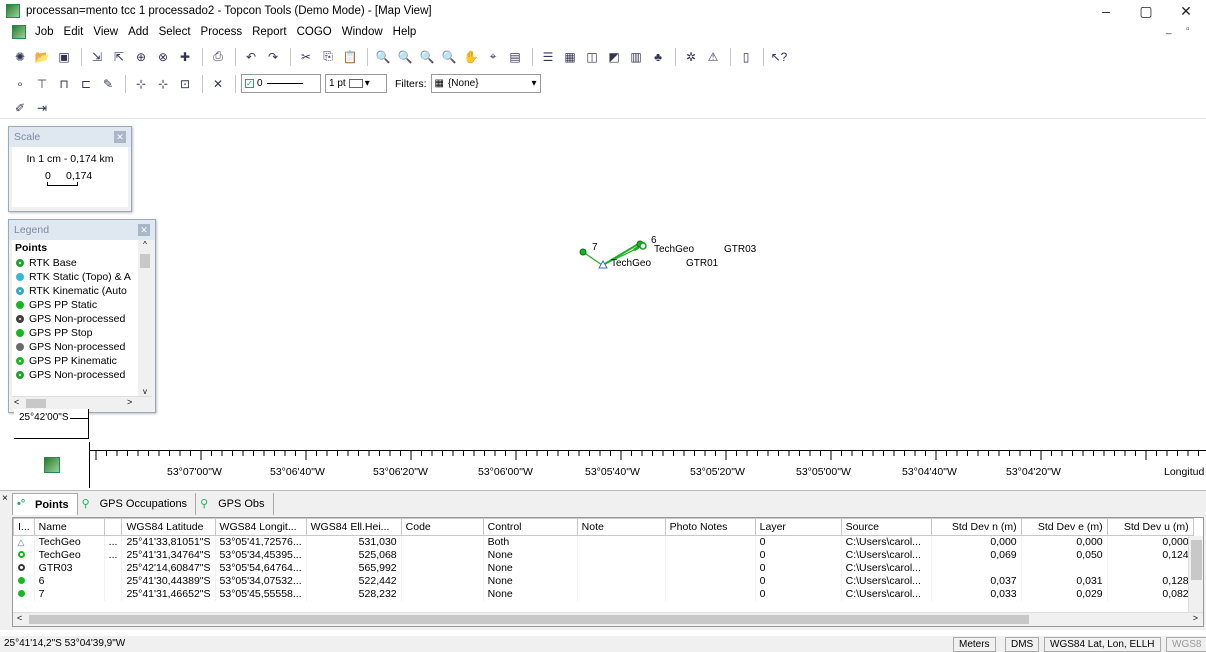 This screenshot has height=652, width=1206. Describe the element at coordinates (442, 568) in the screenshot. I see `cell-code` at that location.